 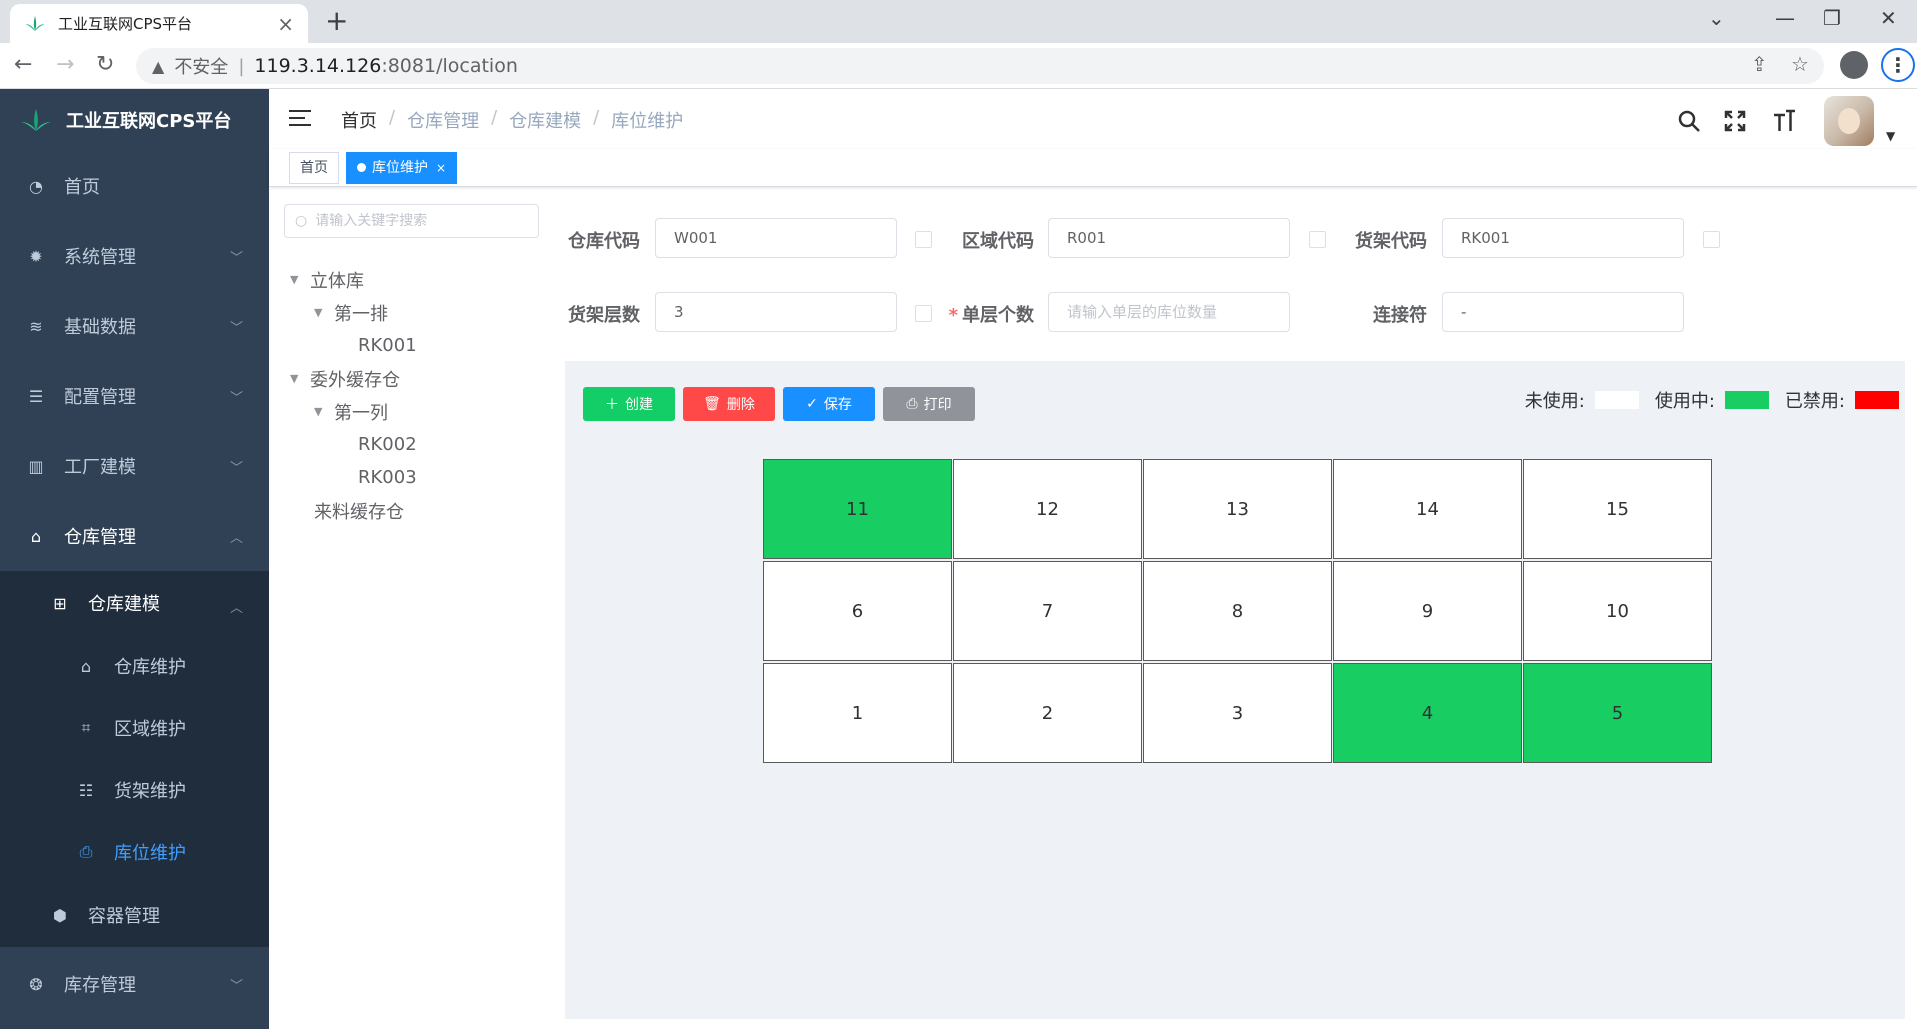 I want to click on location-cell: 11, so click(x=857, y=509).